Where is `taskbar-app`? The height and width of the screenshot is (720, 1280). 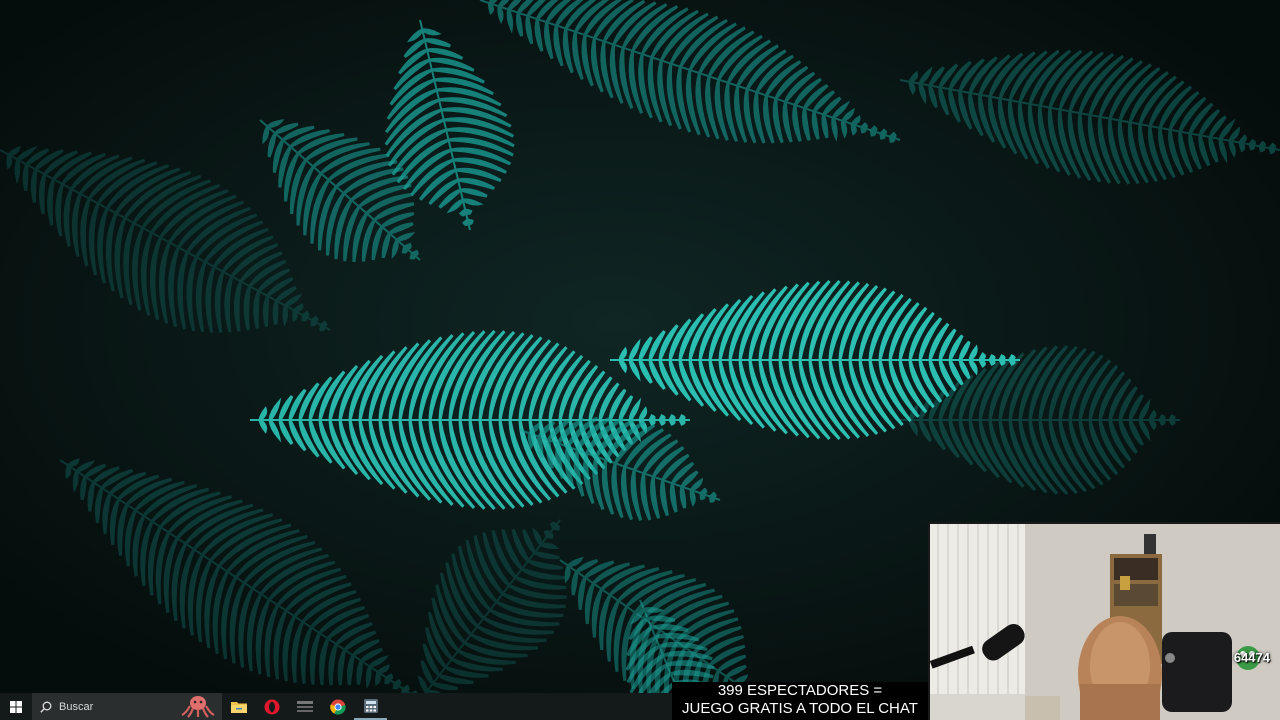 taskbar-app is located at coordinates (304, 706).